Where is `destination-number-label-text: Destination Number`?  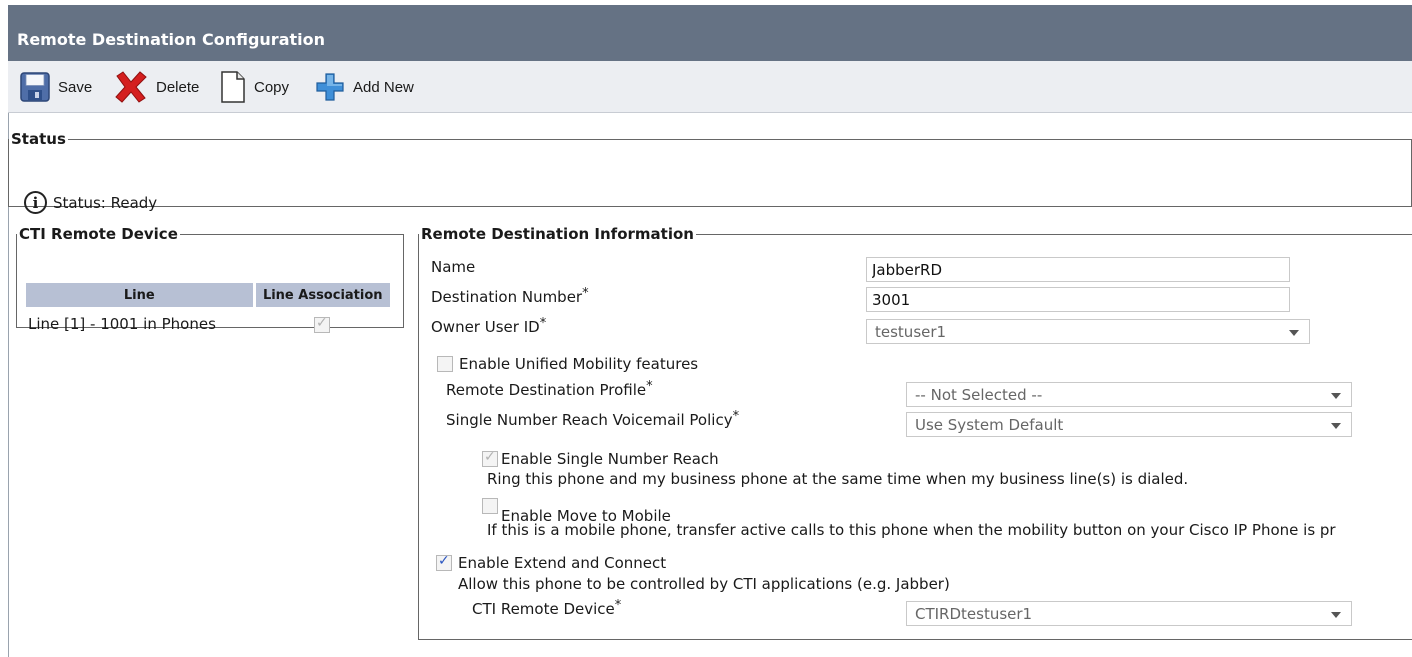
destination-number-label-text: Destination Number is located at coordinates (507, 297).